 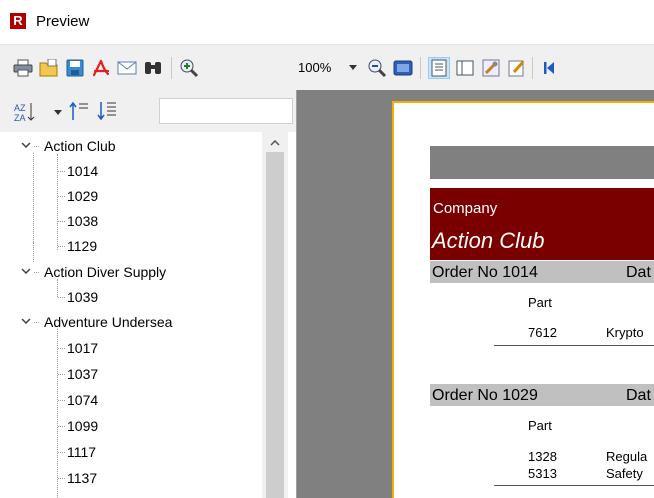 What do you see at coordinates (327, 22) in the screenshot?
I see `title-bar: R Preview` at bounding box center [327, 22].